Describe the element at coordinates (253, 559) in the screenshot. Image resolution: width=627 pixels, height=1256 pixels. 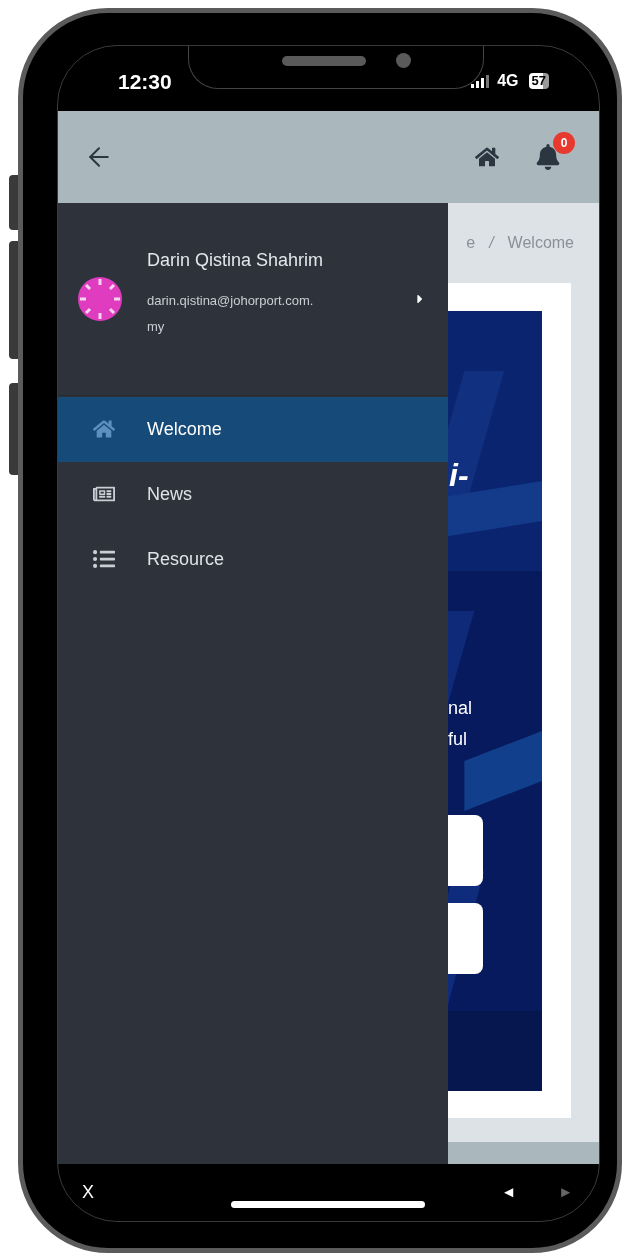
I see `drawer-item: Resource` at that location.